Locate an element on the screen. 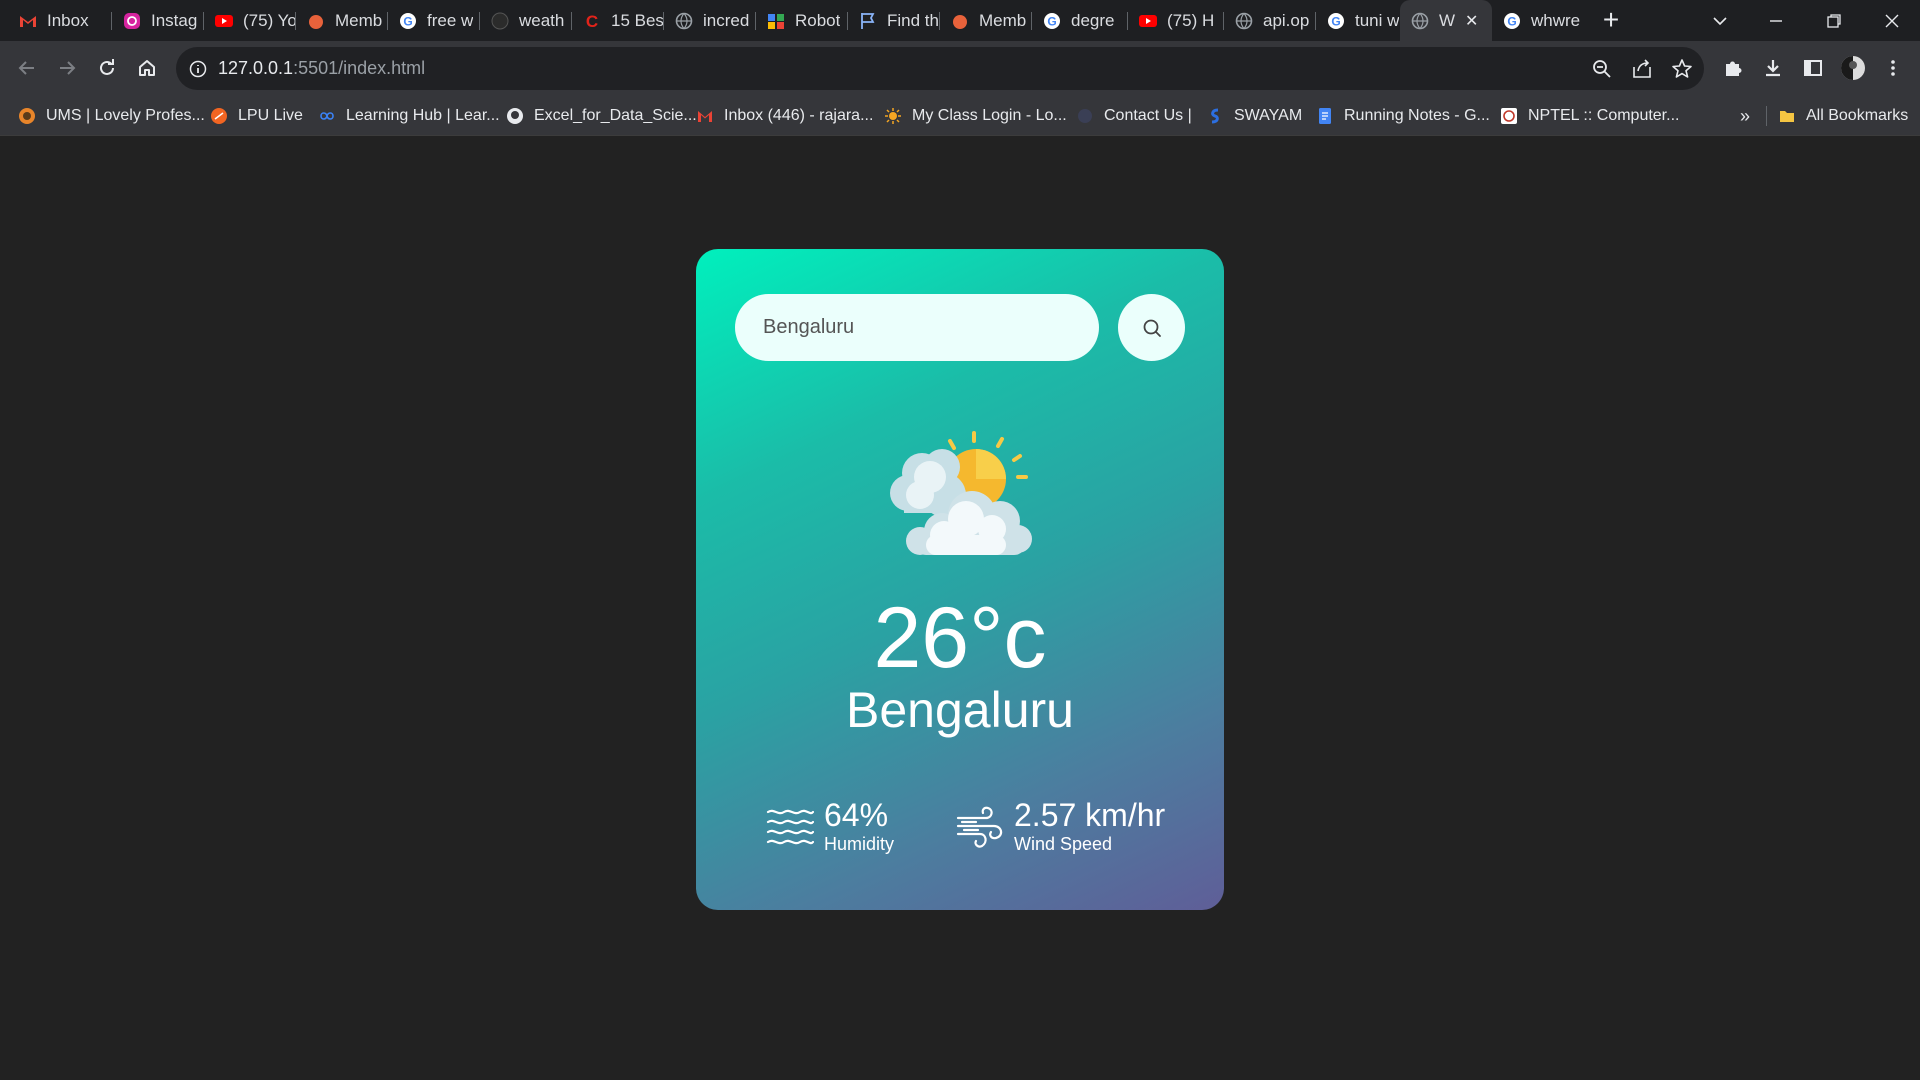 The width and height of the screenshot is (1920, 1080). tab-title: Memb is located at coordinates (359, 20).